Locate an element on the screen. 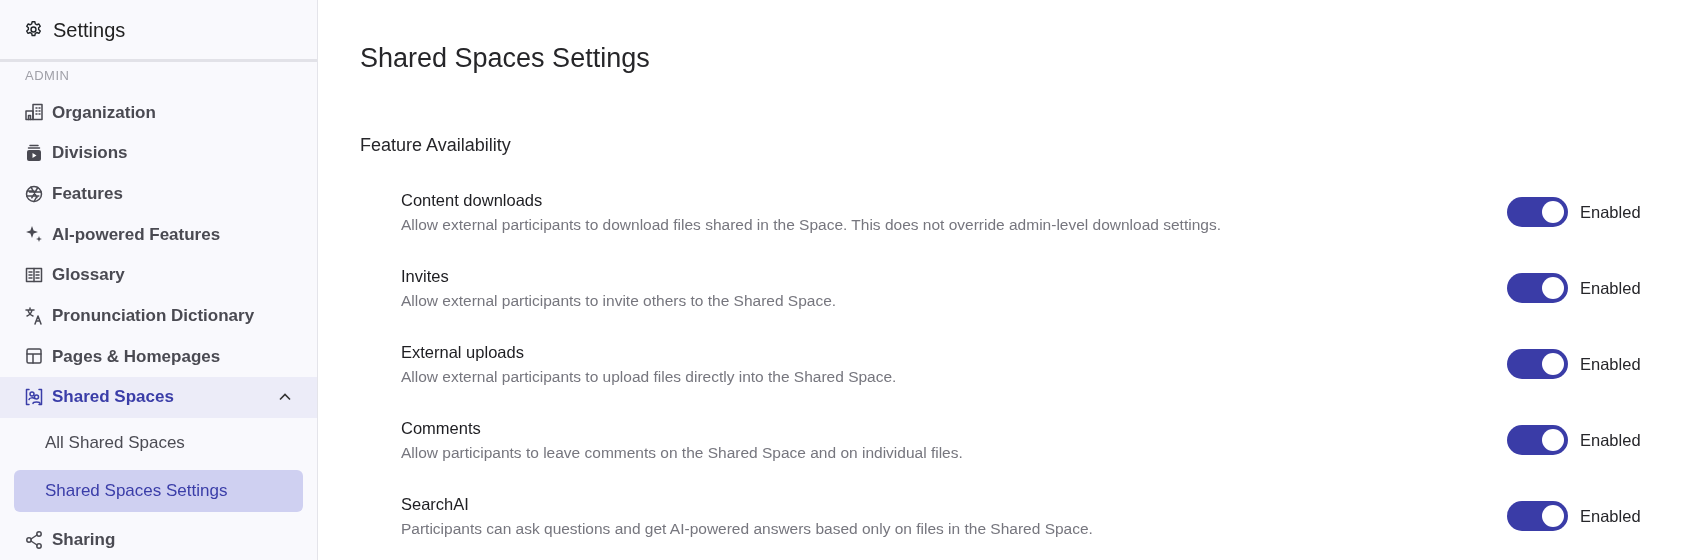 The height and width of the screenshot is (560, 1700). setting-name: Comments is located at coordinates (441, 429).